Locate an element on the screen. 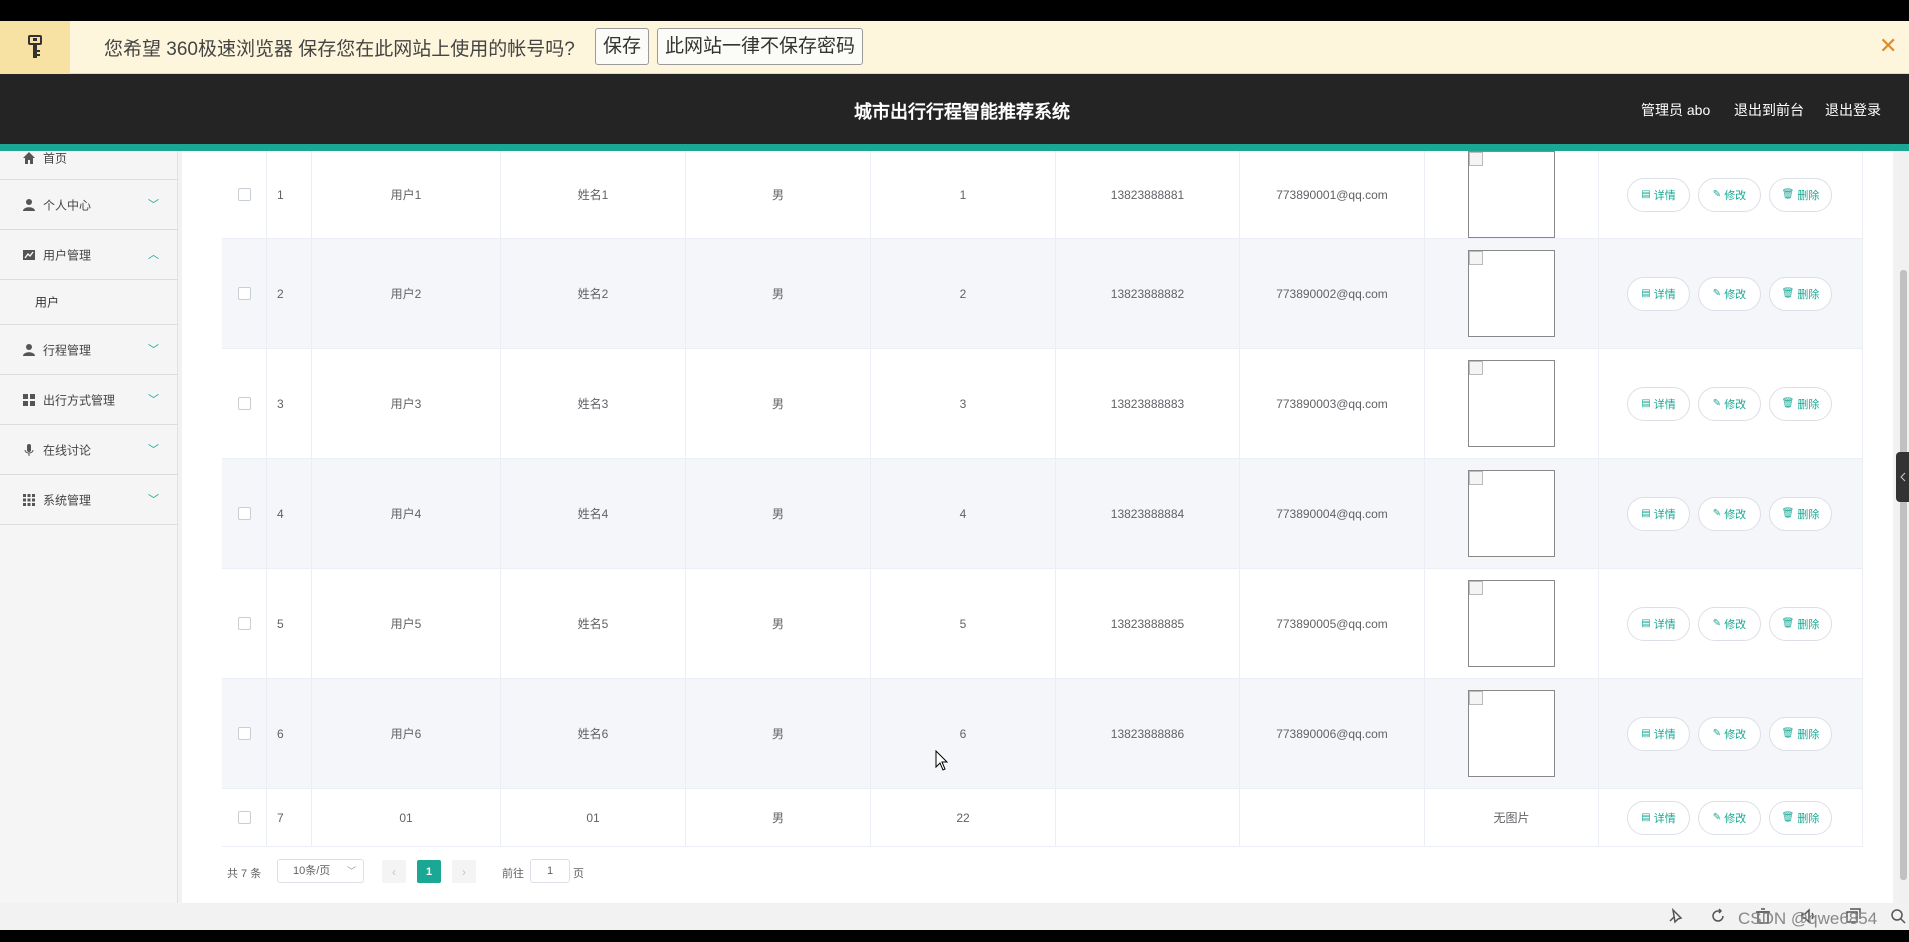 This screenshot has width=1909, height=942. no-image-text: 无图片 is located at coordinates (1511, 818).